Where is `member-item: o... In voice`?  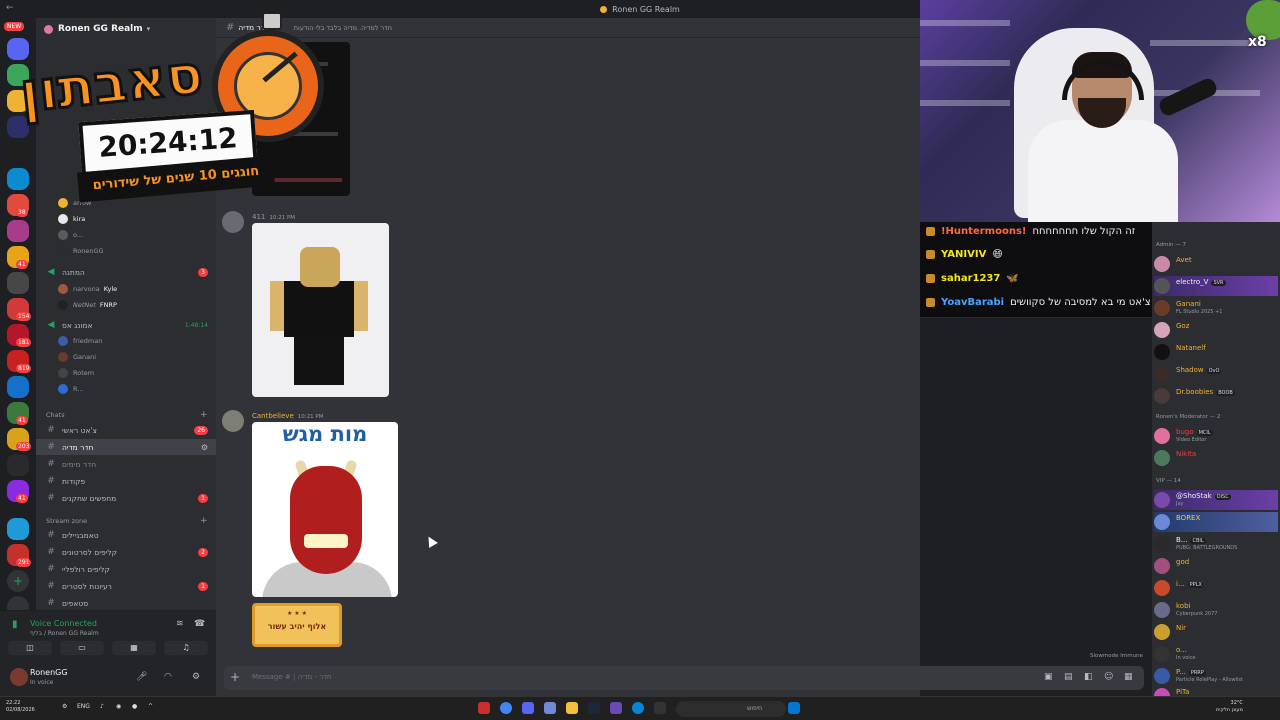
member-item: o... In voice is located at coordinates (1216, 654).